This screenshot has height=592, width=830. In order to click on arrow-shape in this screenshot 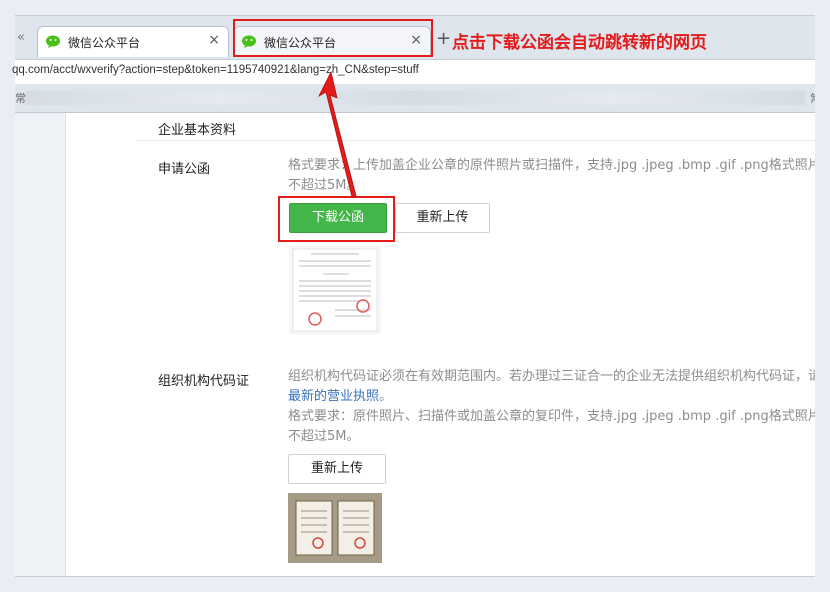, I will do `click(337, 134)`.